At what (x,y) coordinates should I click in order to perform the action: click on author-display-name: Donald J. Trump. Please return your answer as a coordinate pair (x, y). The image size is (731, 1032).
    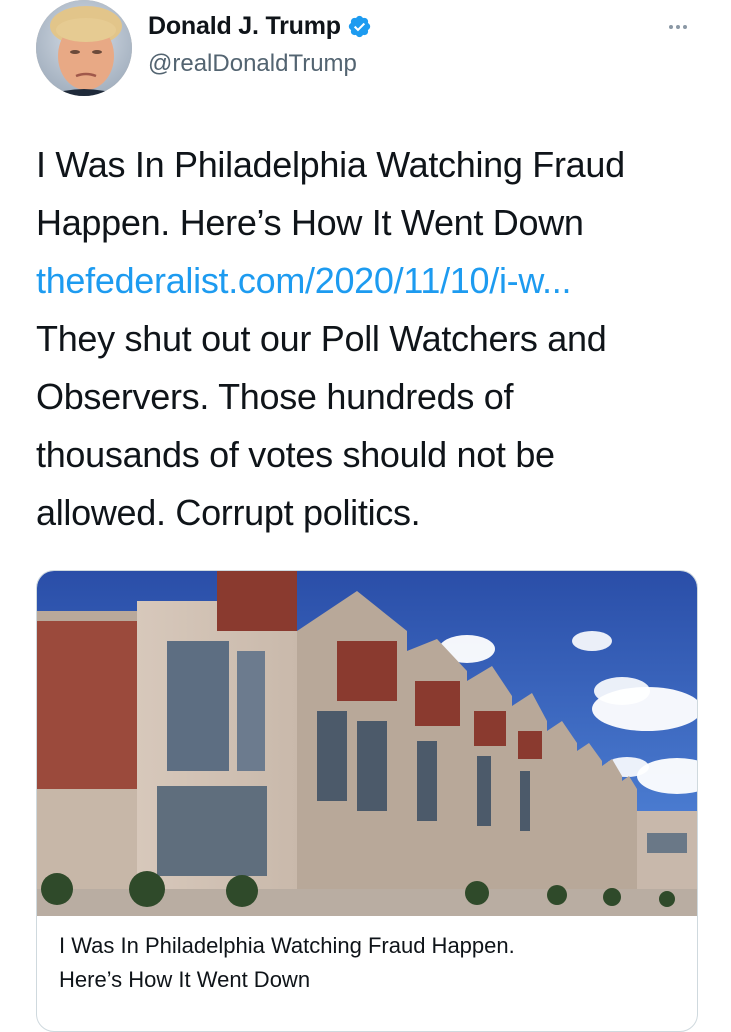
    Looking at the image, I should click on (244, 26).